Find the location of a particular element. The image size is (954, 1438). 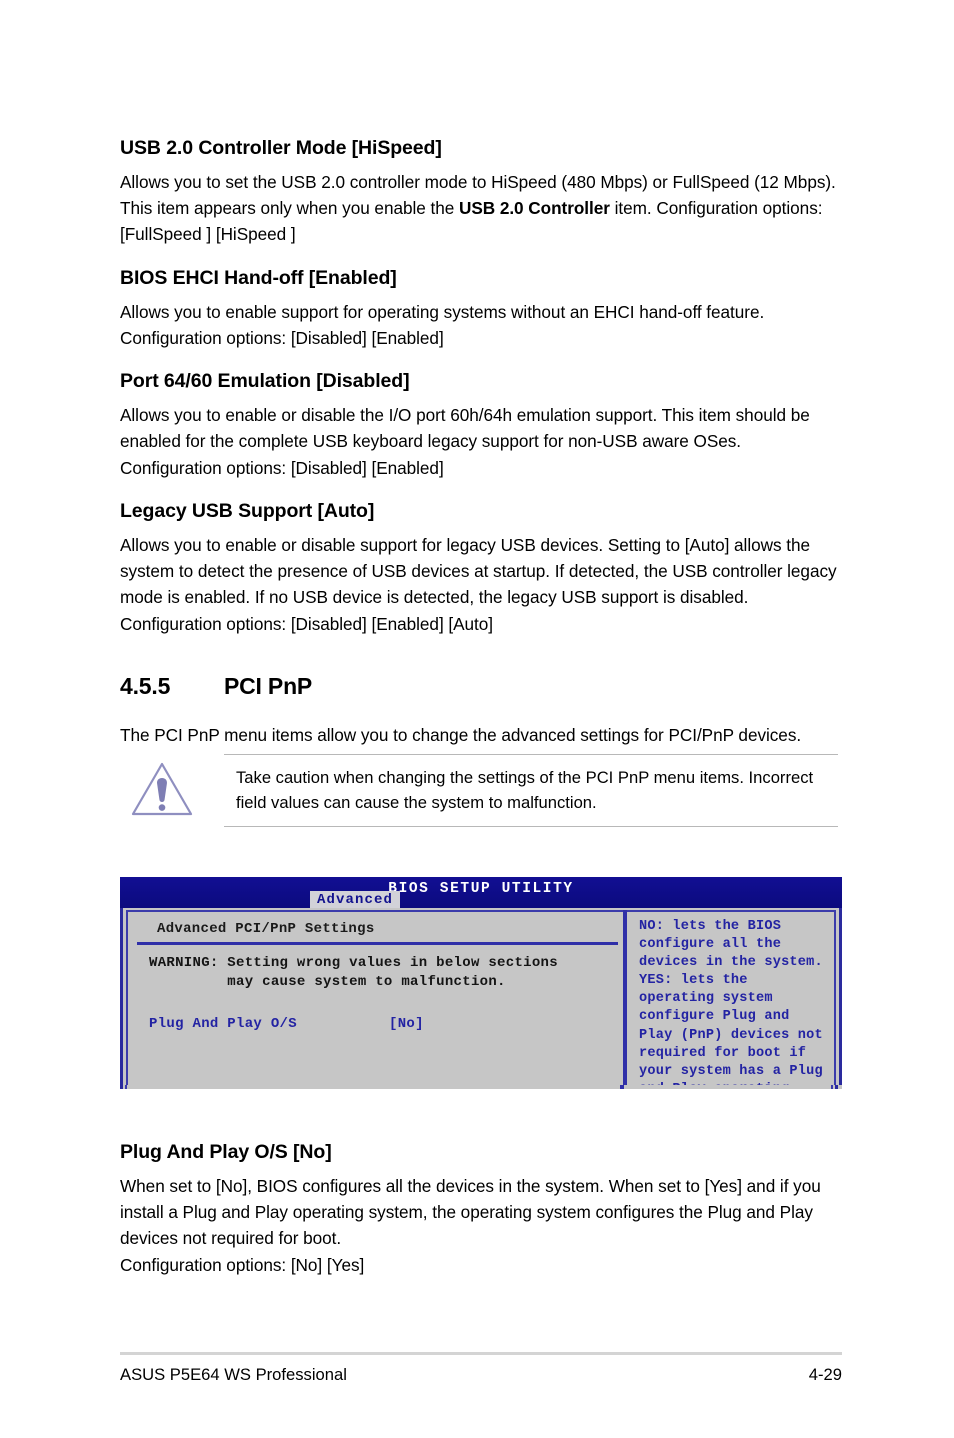

bios-setting-row-plug-and-play-os: Plug And Play O/S [No] is located at coordinates (376, 1013).